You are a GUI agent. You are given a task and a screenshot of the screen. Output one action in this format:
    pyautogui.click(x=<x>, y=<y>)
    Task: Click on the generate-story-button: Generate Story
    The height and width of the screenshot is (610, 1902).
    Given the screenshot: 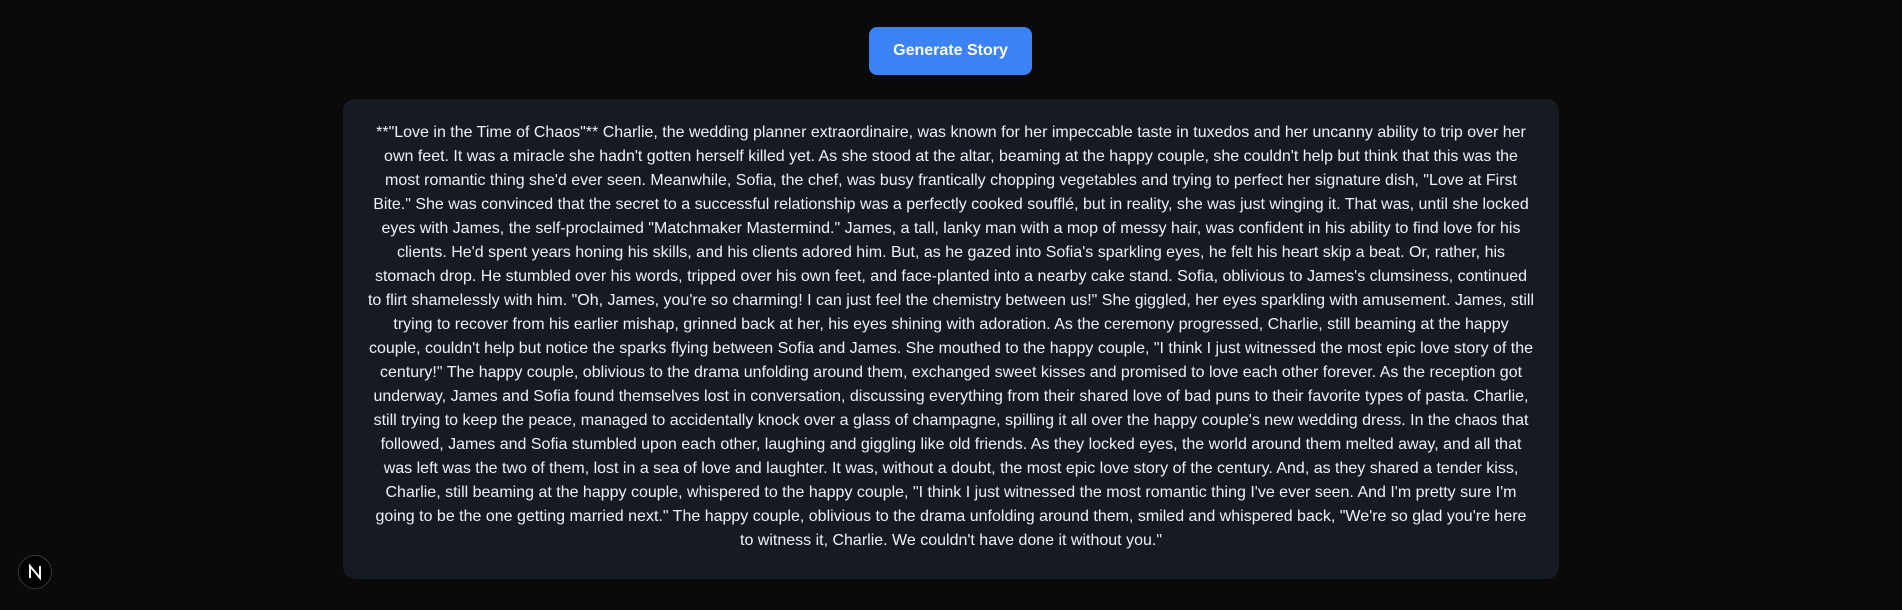 What is the action you would take?
    pyautogui.click(x=950, y=51)
    